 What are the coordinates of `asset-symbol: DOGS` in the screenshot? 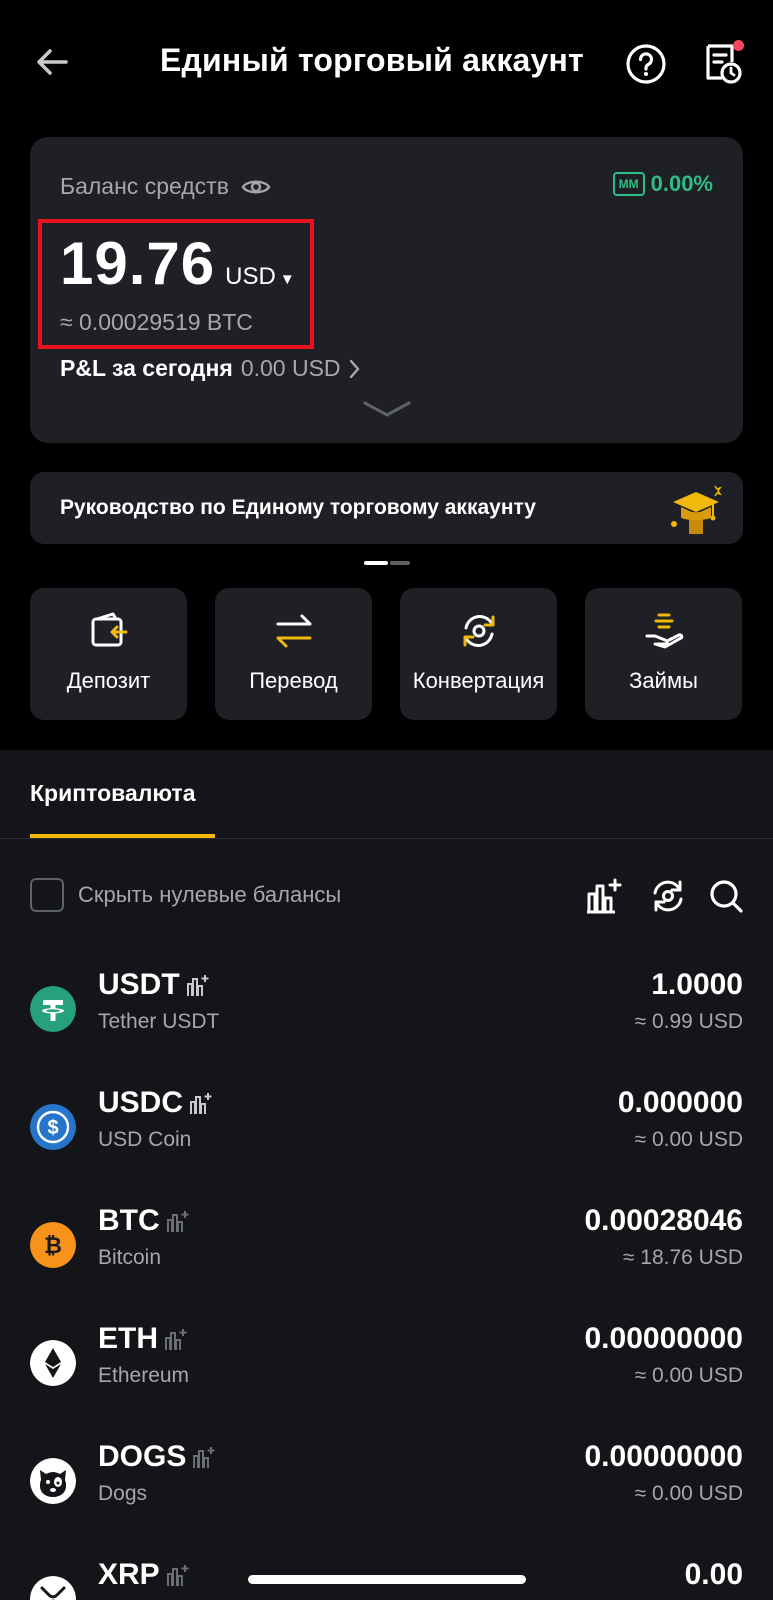 It's located at (157, 1457).